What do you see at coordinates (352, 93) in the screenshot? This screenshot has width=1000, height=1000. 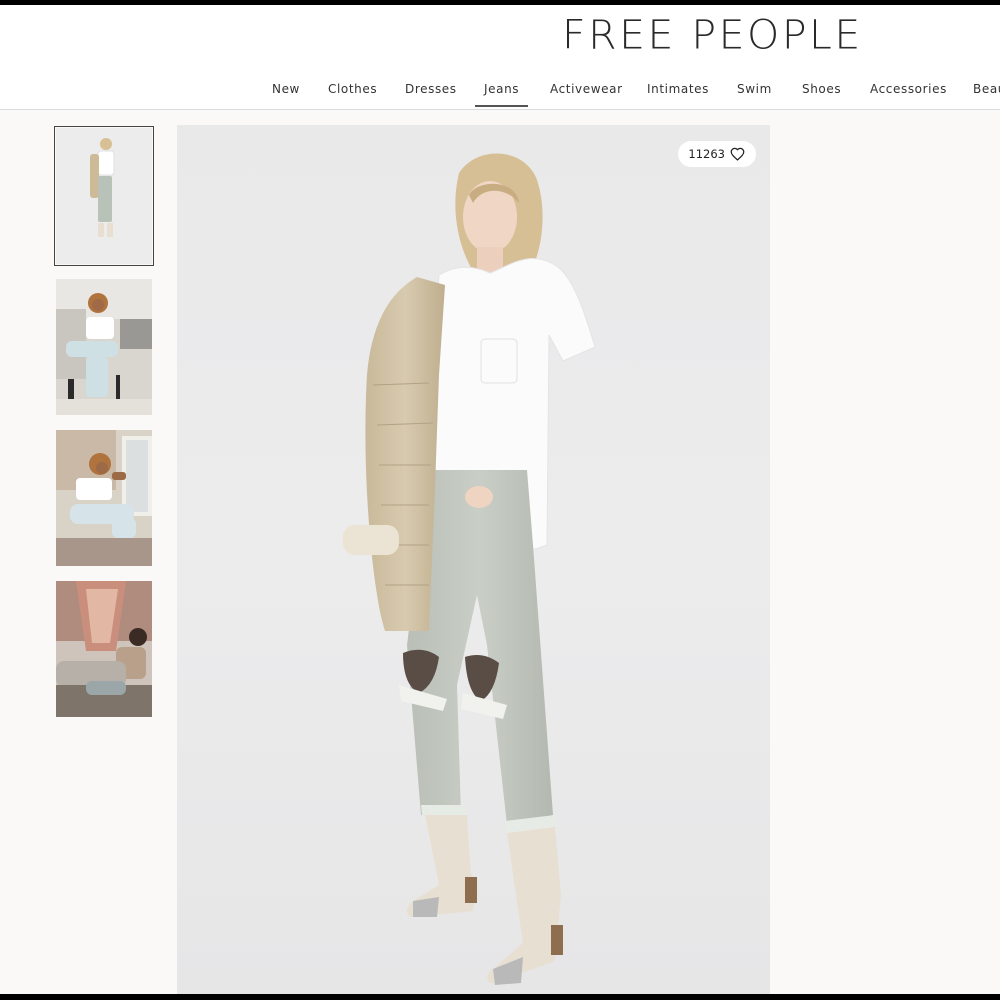 I see `nav-item-clothes: Clothes` at bounding box center [352, 93].